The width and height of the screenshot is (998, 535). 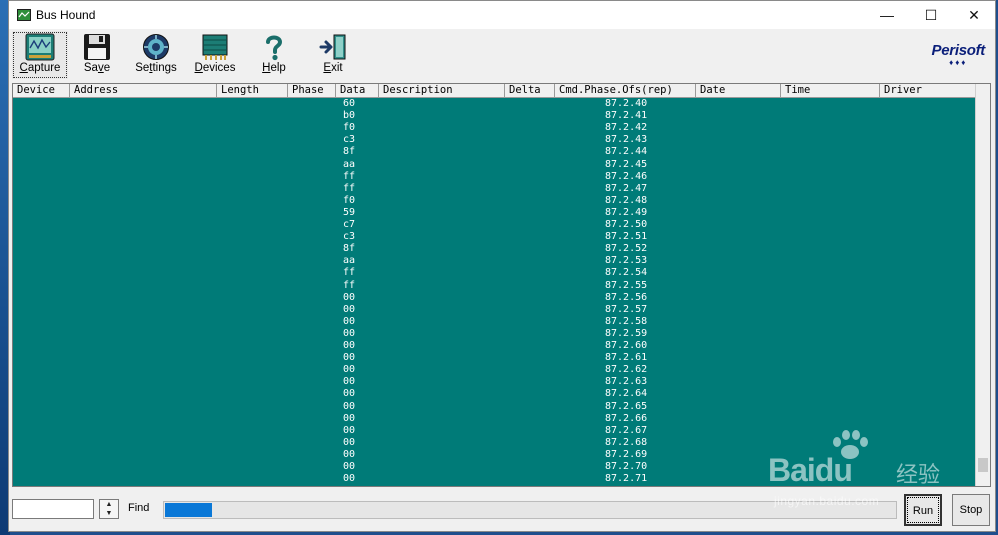 I want to click on table-row: aa 87.2.45, so click(x=495, y=165).